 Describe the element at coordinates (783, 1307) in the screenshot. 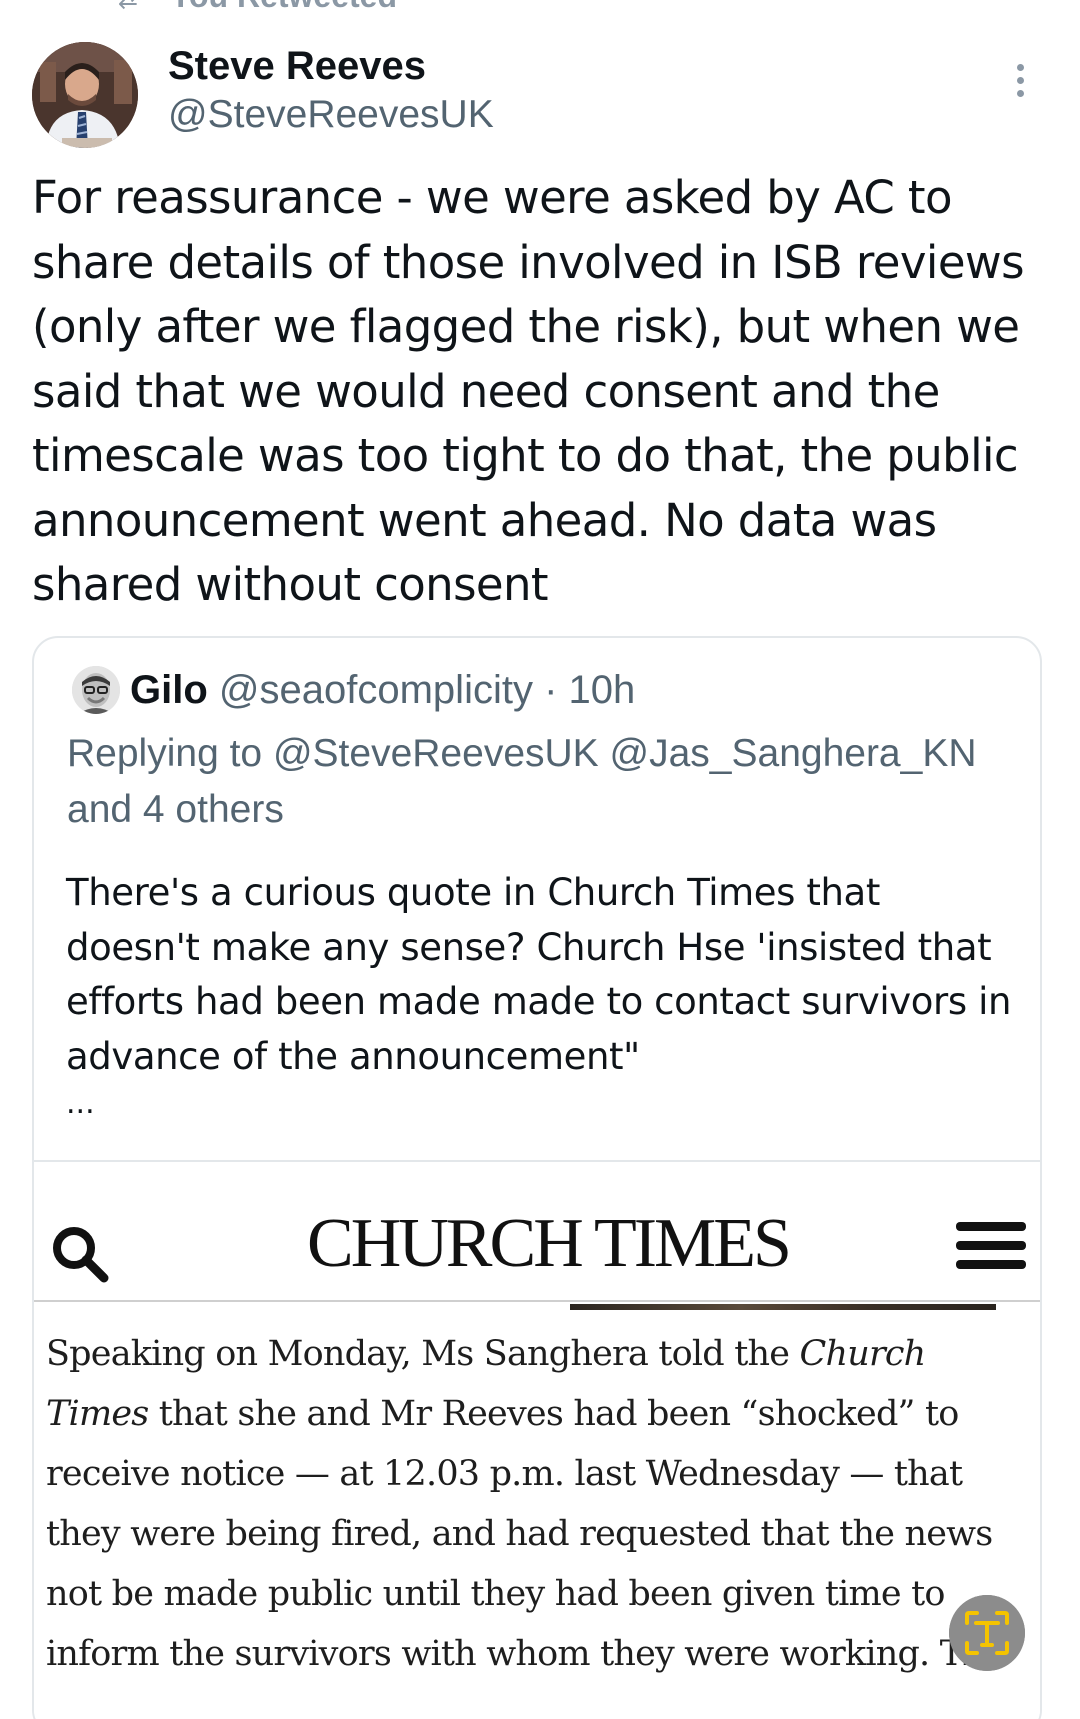

I see `article-photo-edge` at that location.